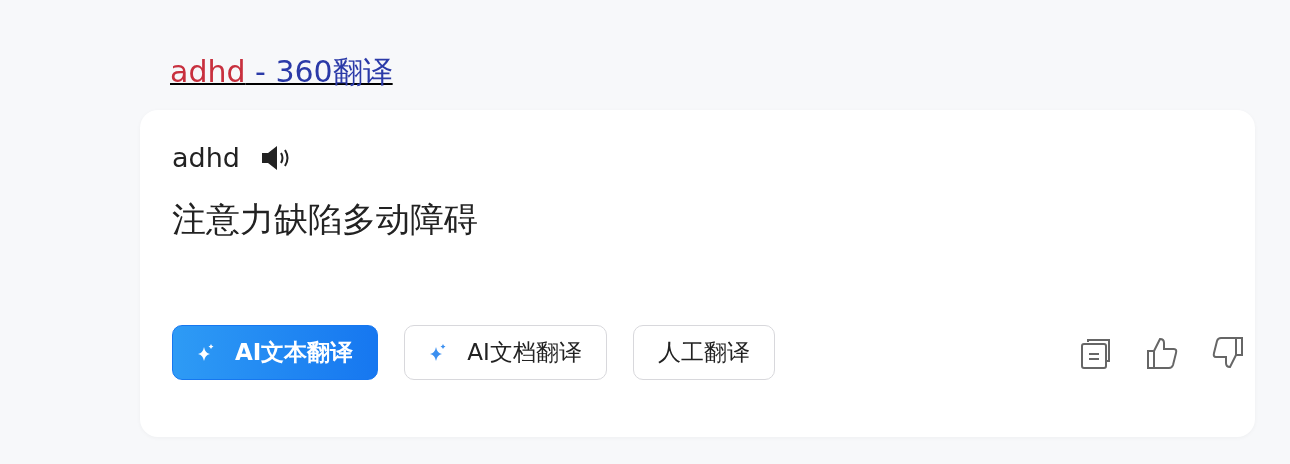  I want to click on title-link: adhd - 360翻译, so click(281, 72).